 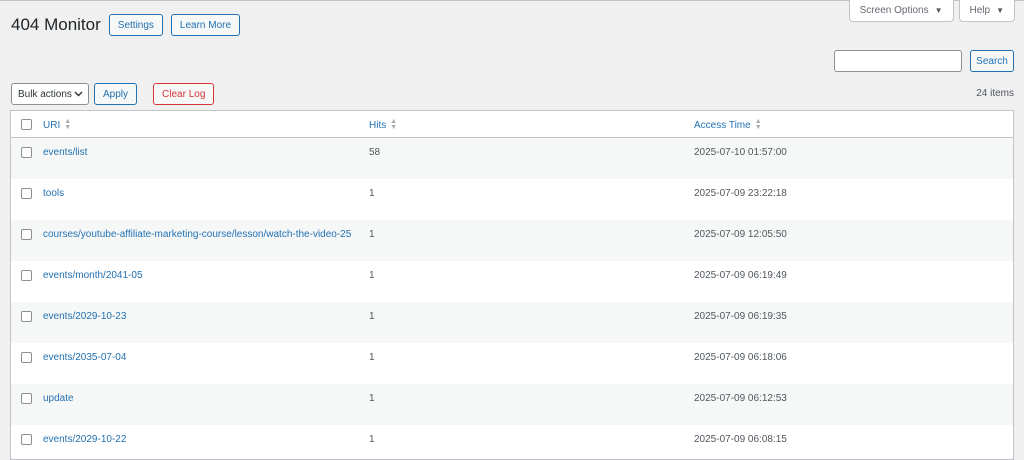 I want to click on clear-log-button: Clear Log, so click(x=184, y=94).